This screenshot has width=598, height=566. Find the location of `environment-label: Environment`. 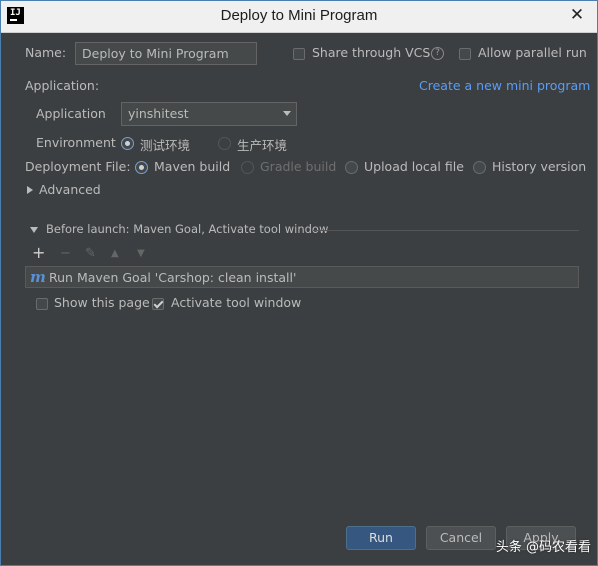

environment-label: Environment is located at coordinates (76, 142).